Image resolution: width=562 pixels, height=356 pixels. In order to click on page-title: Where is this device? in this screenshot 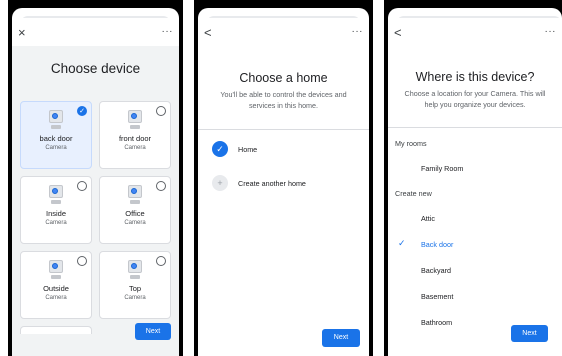, I will do `click(475, 77)`.